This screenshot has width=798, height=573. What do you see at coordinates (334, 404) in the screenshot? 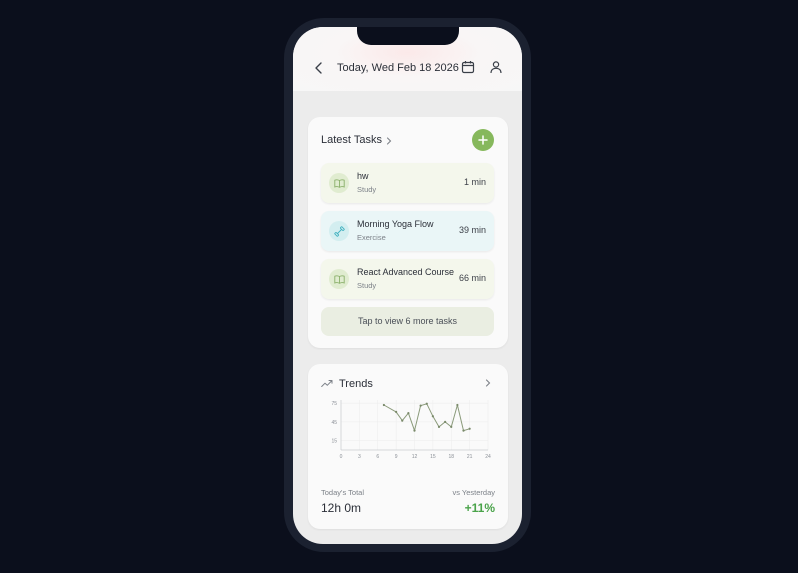
I see `y-tick-label: 75` at bounding box center [334, 404].